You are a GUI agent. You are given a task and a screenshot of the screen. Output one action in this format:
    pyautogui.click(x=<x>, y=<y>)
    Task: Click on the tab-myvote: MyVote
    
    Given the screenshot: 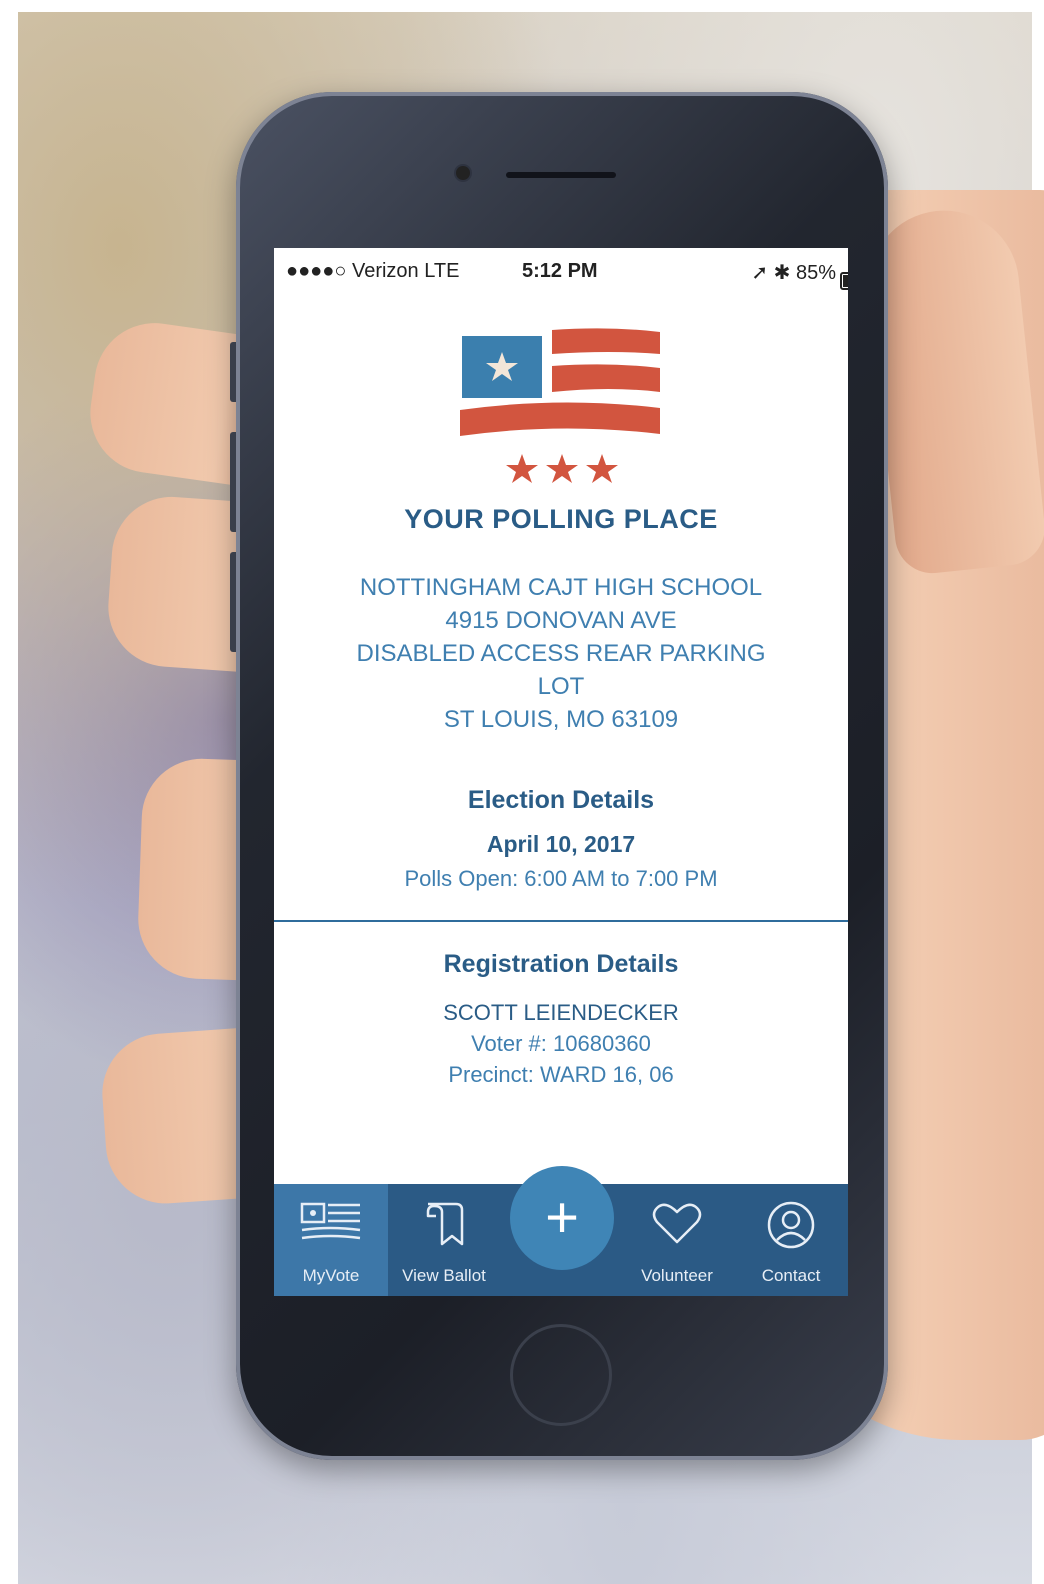 What is the action you would take?
    pyautogui.click(x=331, y=1240)
    